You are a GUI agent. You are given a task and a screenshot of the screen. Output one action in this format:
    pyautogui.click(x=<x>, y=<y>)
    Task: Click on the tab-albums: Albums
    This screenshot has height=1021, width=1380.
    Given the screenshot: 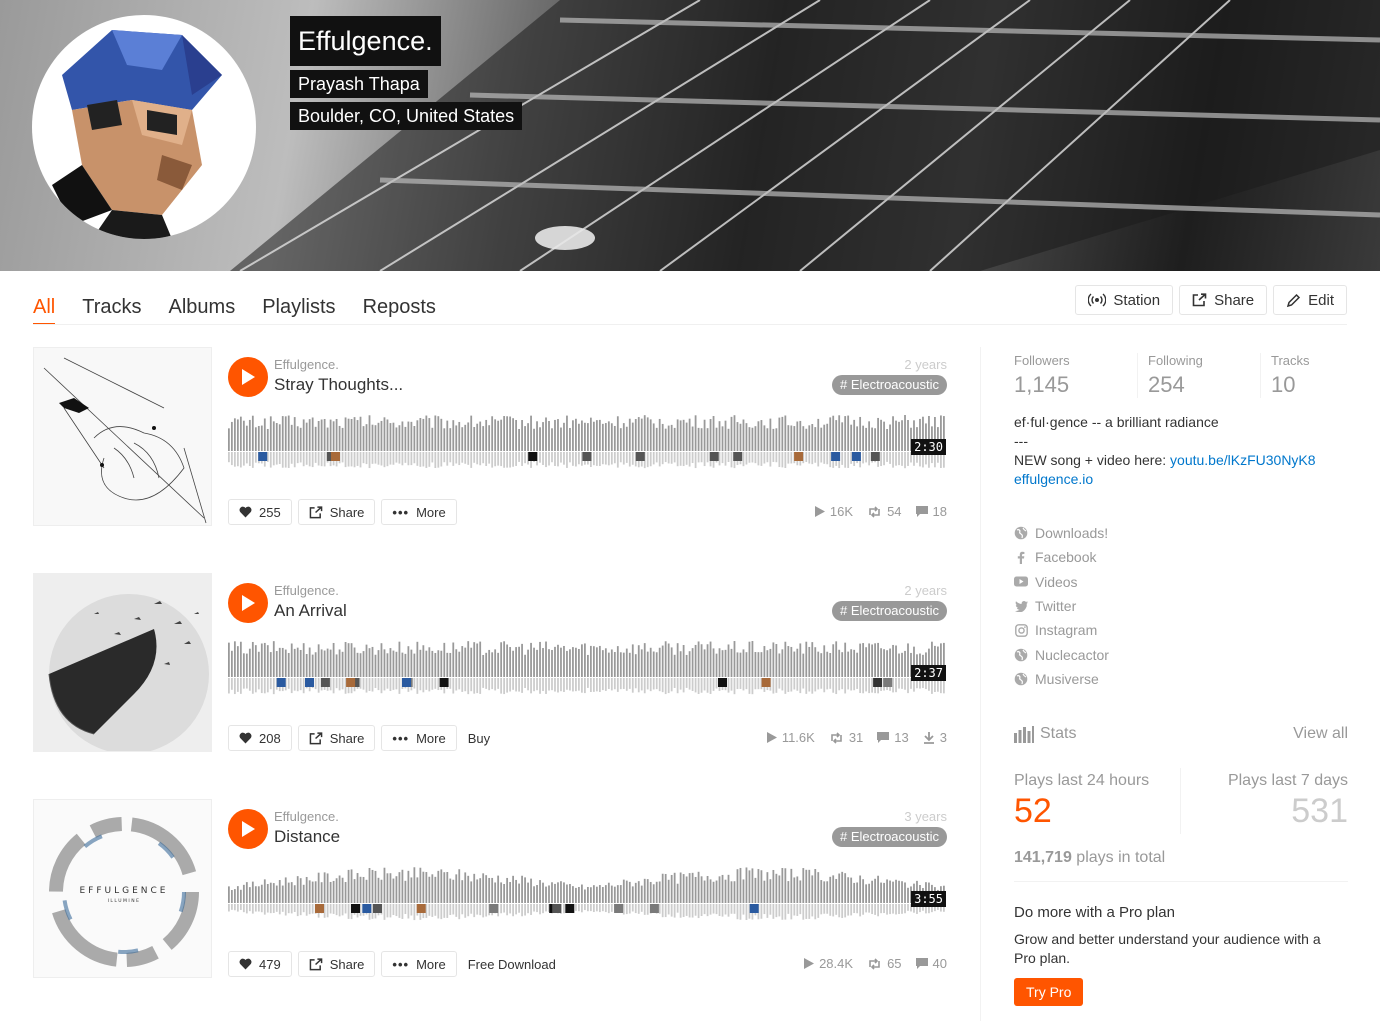 What is the action you would take?
    pyautogui.click(x=202, y=305)
    